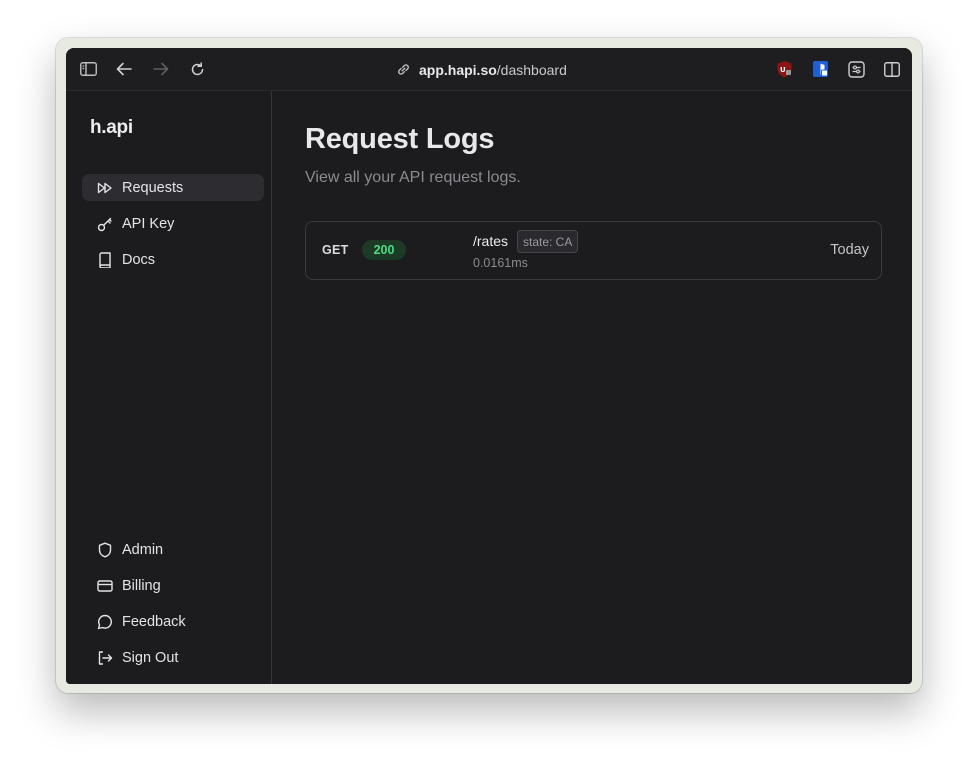 This screenshot has width=978, height=768. Describe the element at coordinates (141, 585) in the screenshot. I see `sidebar-item-label: Billing` at that location.